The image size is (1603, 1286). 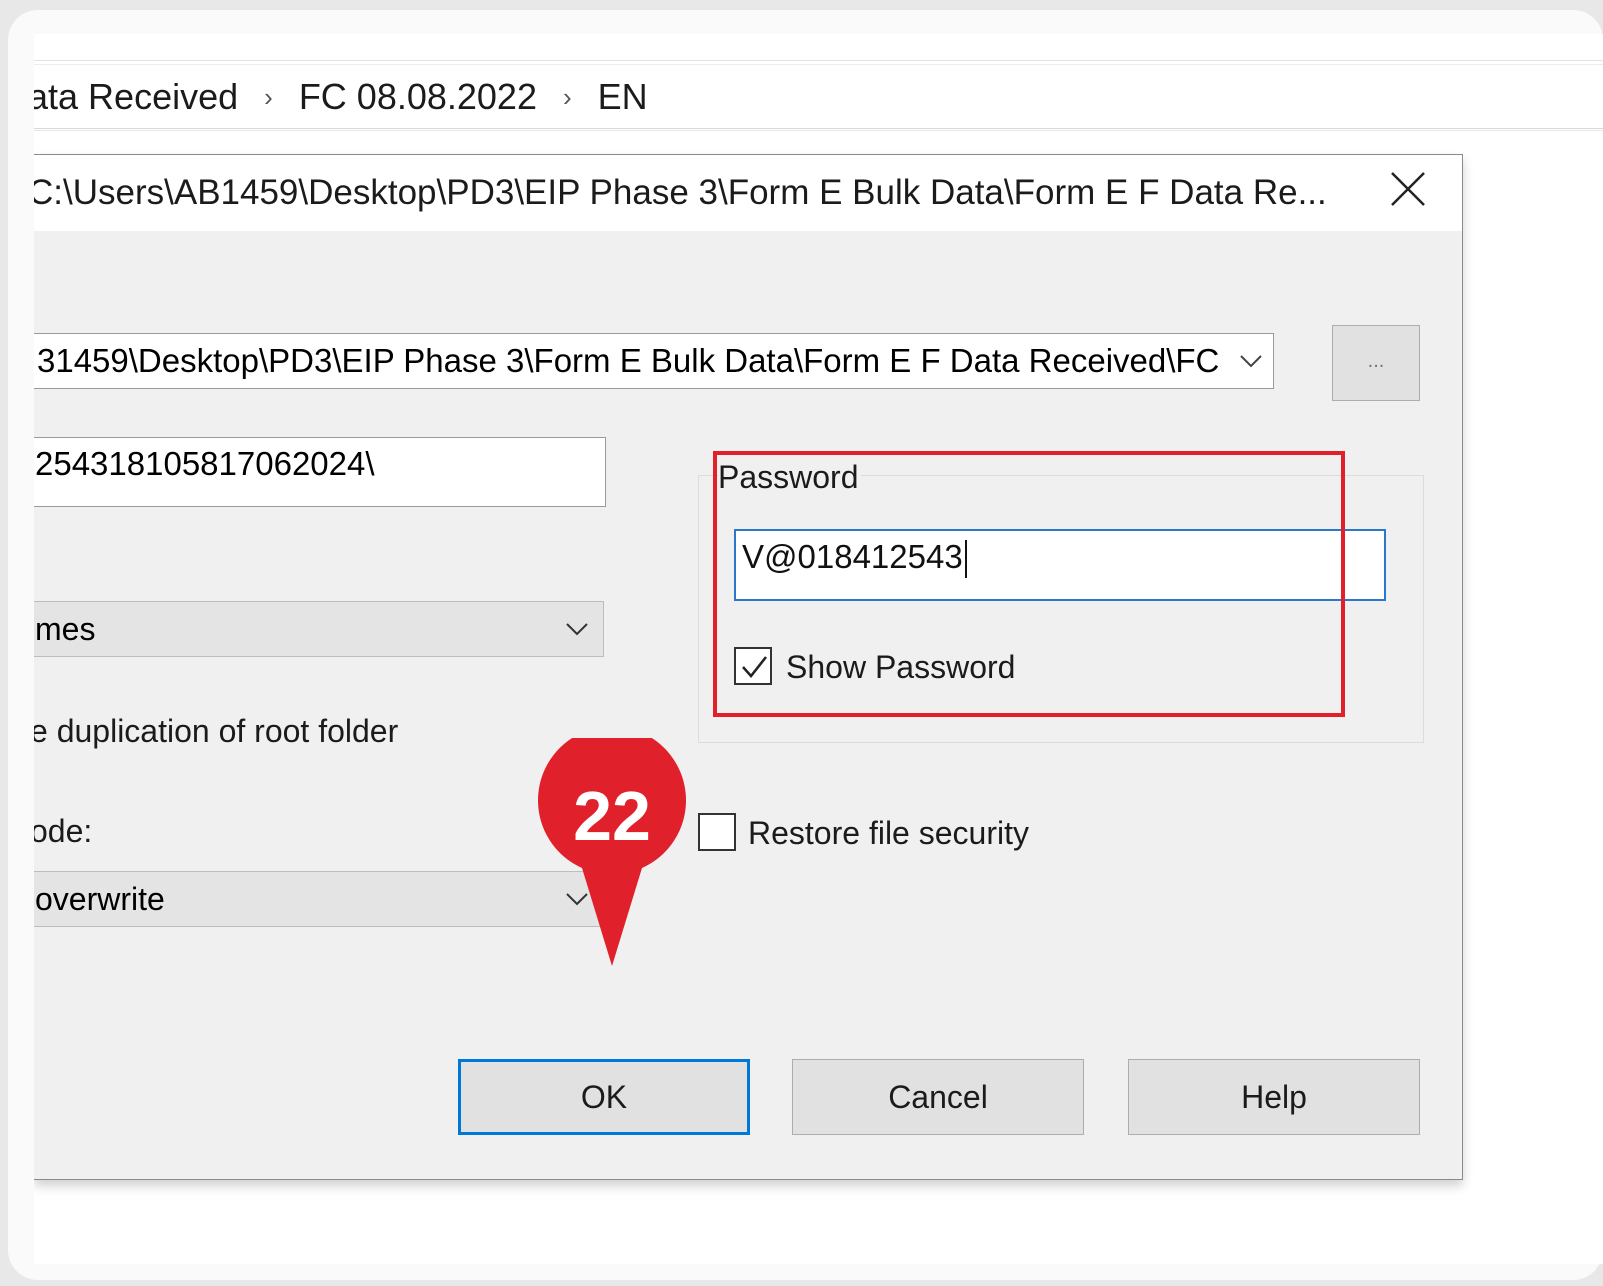 I want to click on close-icon, so click(x=1408, y=191).